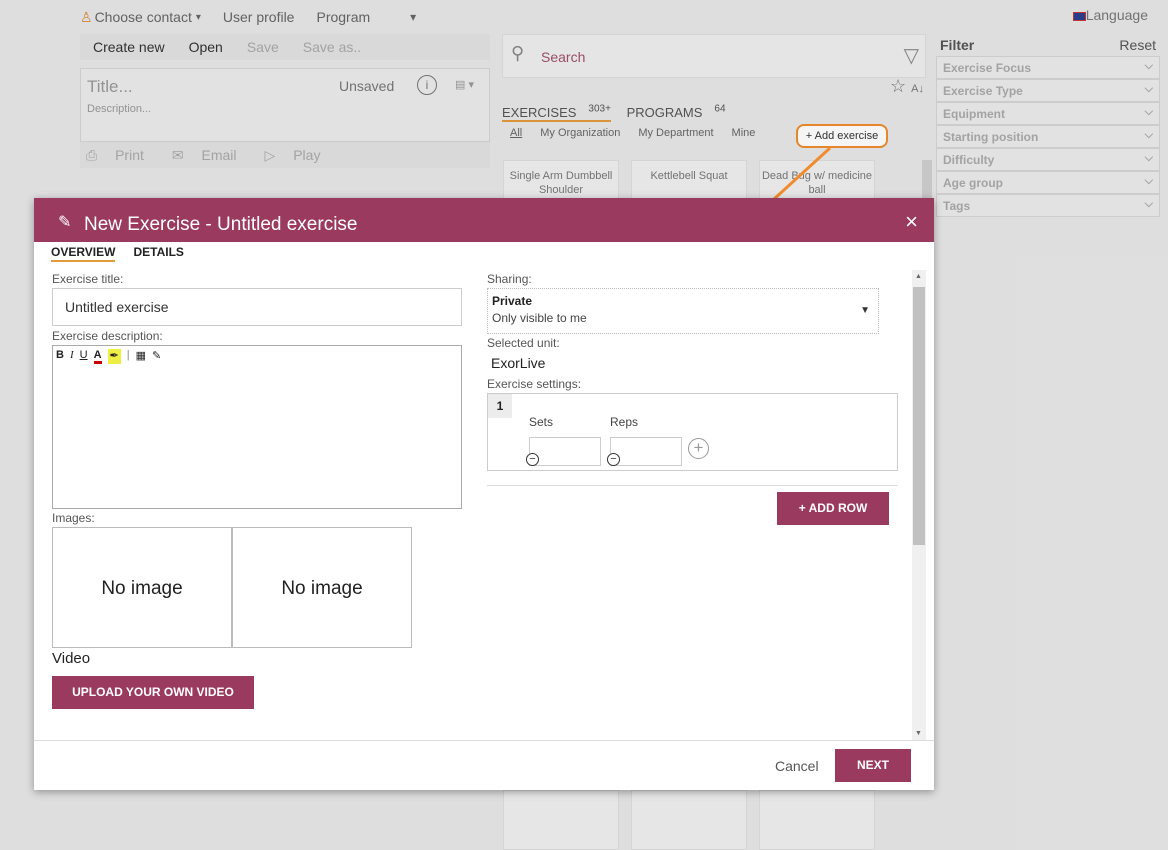 Image resolution: width=1168 pixels, height=850 pixels. I want to click on decrease-reps-icon: −, so click(613, 459).